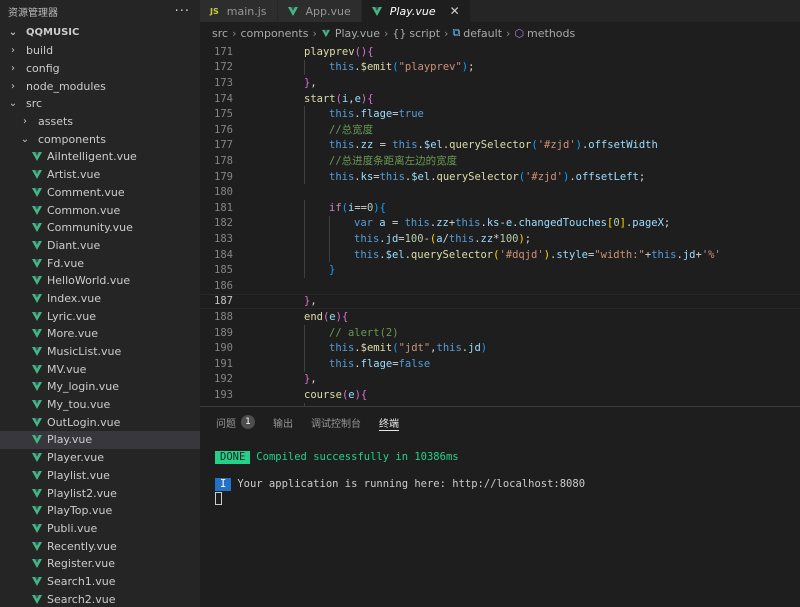 The image size is (800, 607). Describe the element at coordinates (74, 298) in the screenshot. I see `file-label: Index.vue` at that location.